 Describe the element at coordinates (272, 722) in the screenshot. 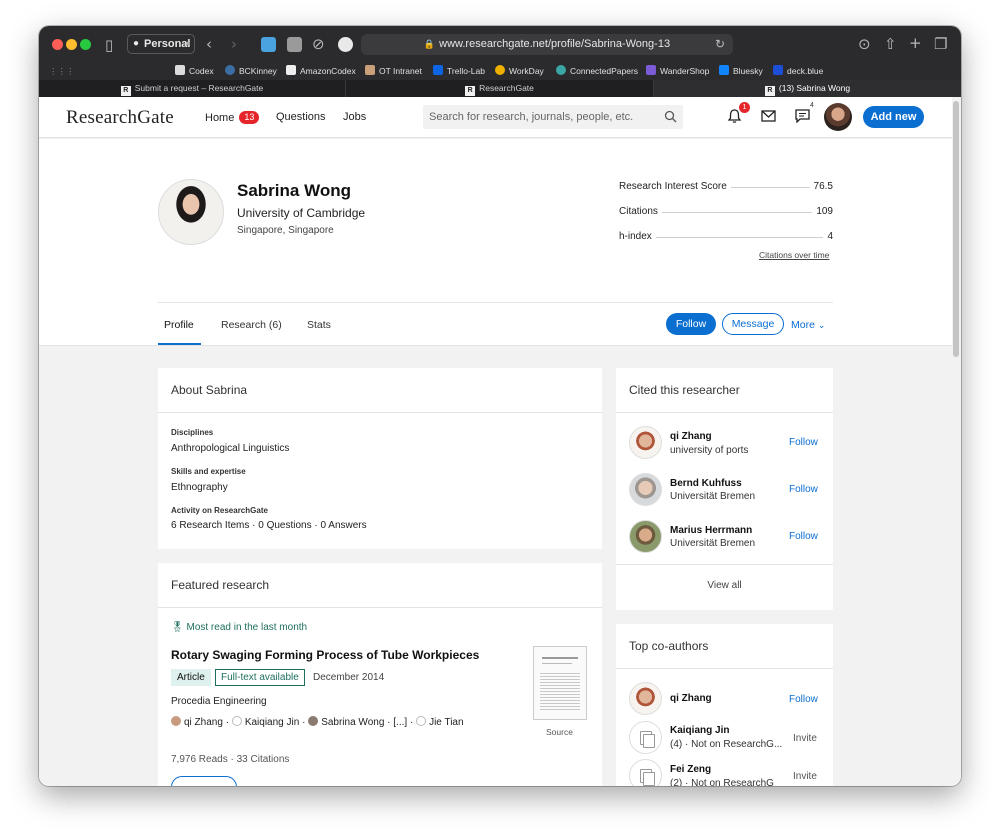

I see `author-name: Kaiqiang Jin` at that location.